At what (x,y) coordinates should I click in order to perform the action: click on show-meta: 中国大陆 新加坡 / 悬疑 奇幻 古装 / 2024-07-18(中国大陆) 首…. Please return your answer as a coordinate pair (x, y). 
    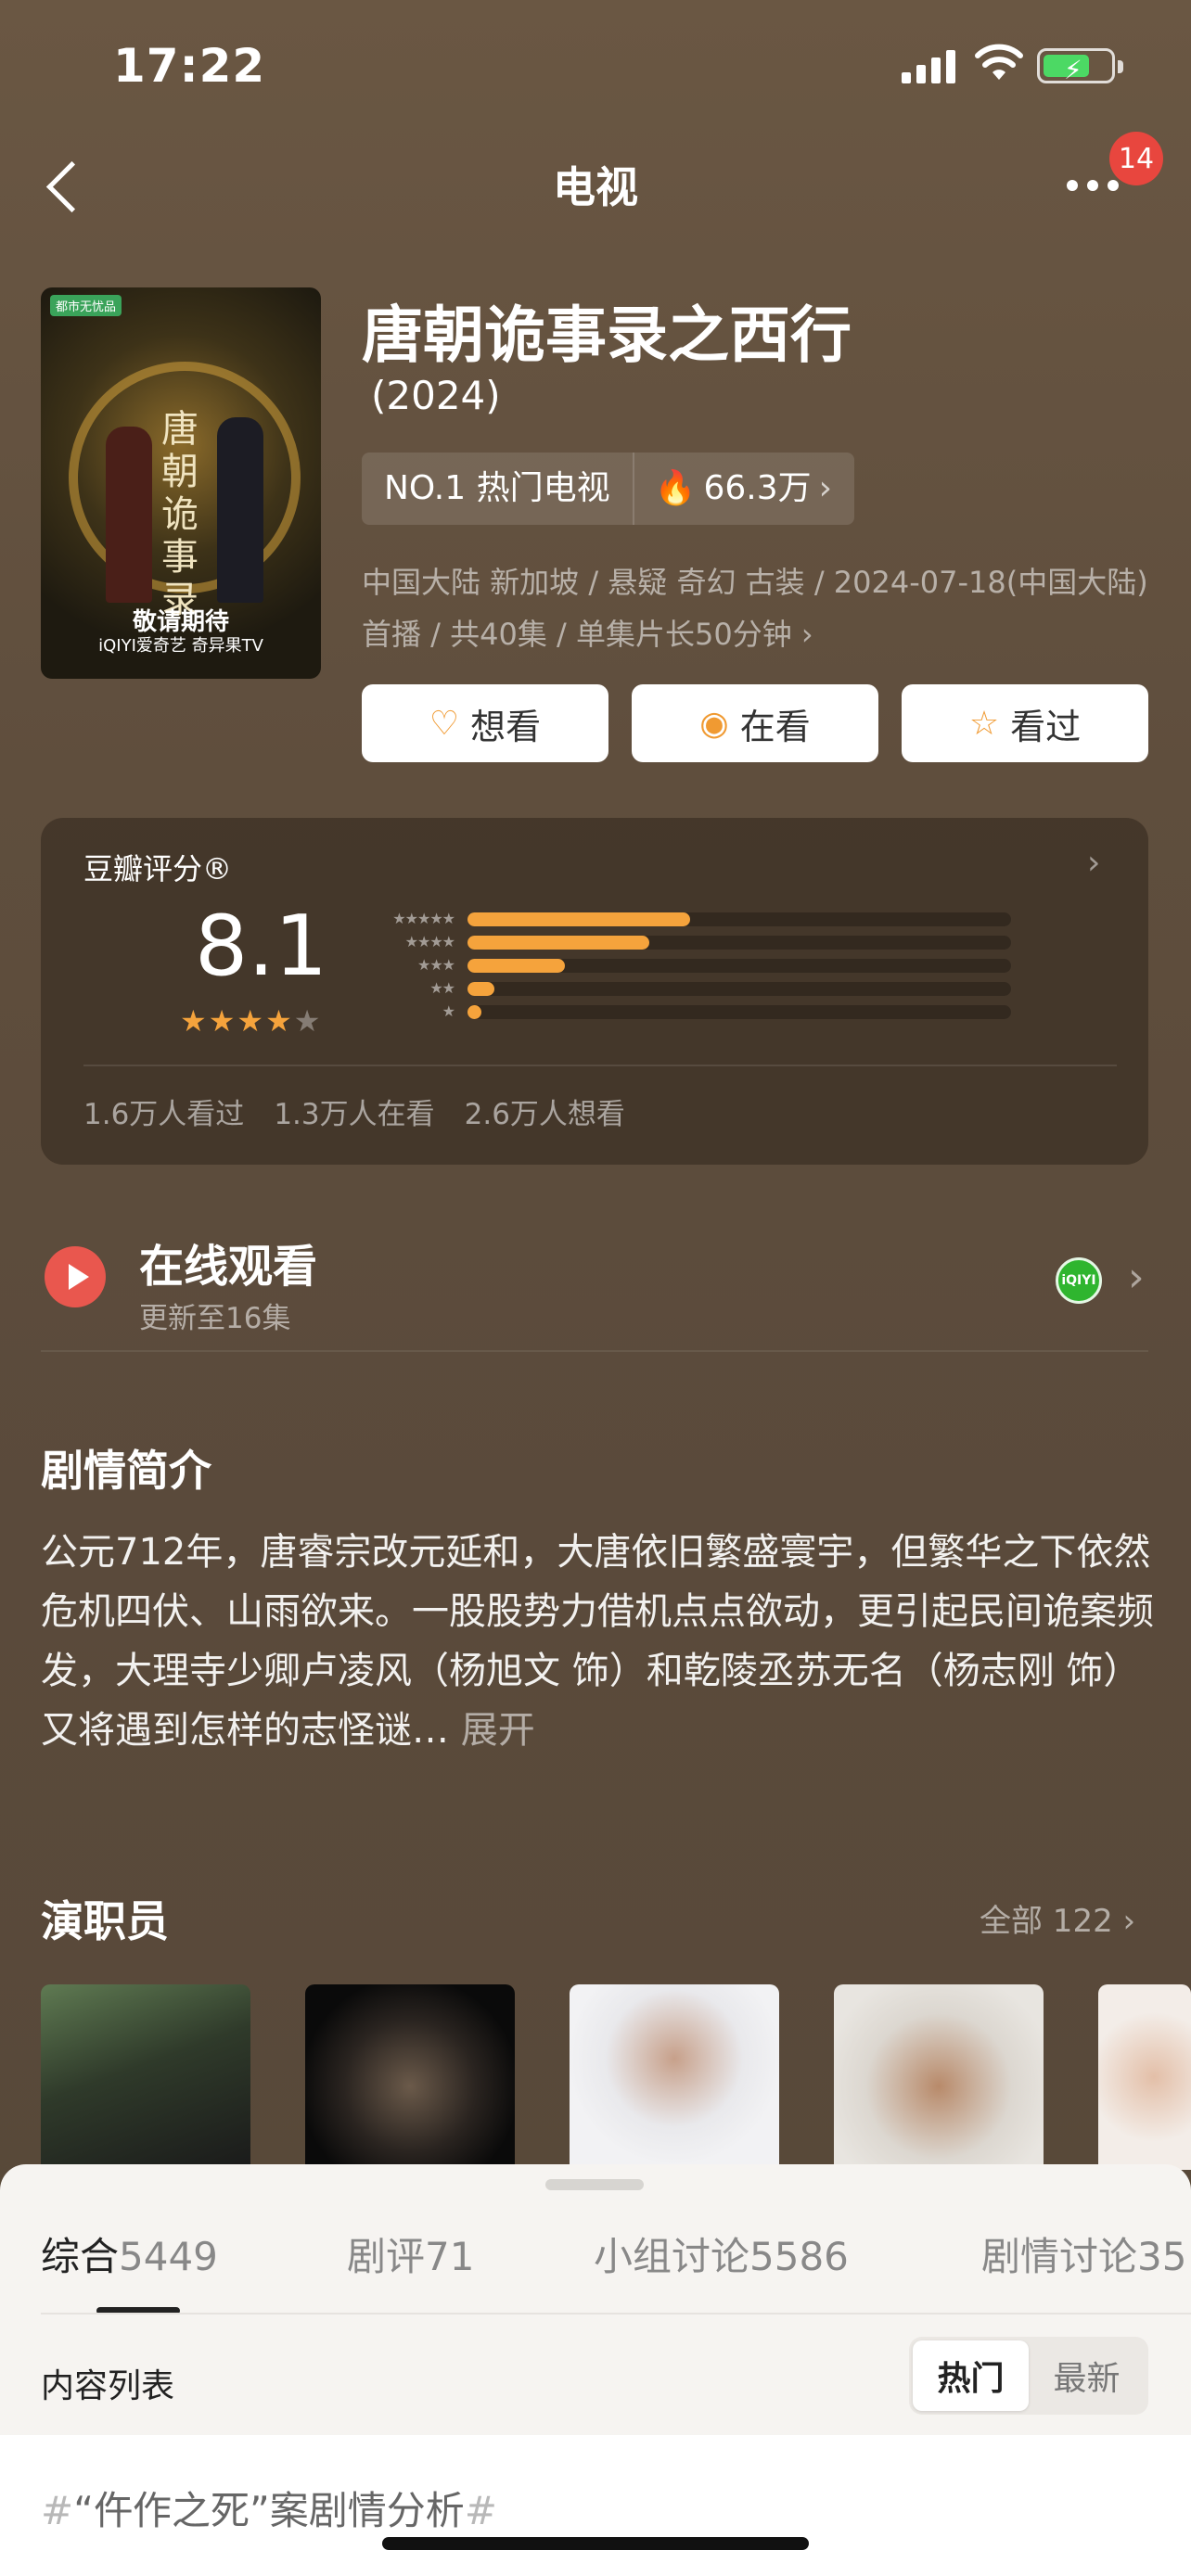
    Looking at the image, I should click on (760, 608).